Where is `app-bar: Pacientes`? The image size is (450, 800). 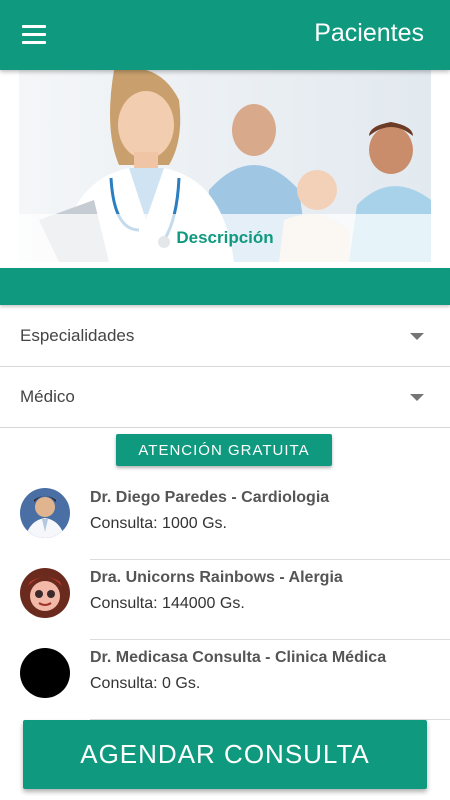
app-bar: Pacientes is located at coordinates (225, 35).